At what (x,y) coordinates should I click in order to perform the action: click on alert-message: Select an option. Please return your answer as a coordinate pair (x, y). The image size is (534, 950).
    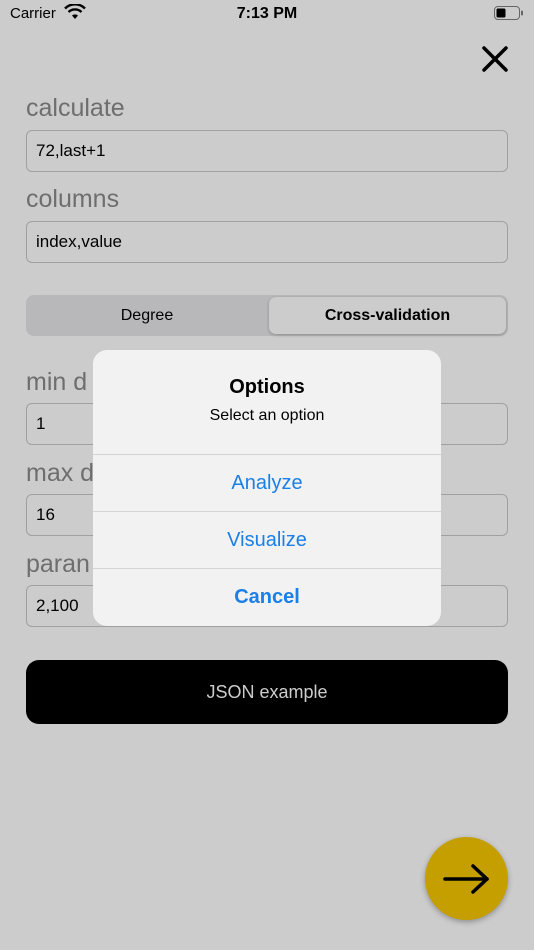
    Looking at the image, I should click on (267, 415).